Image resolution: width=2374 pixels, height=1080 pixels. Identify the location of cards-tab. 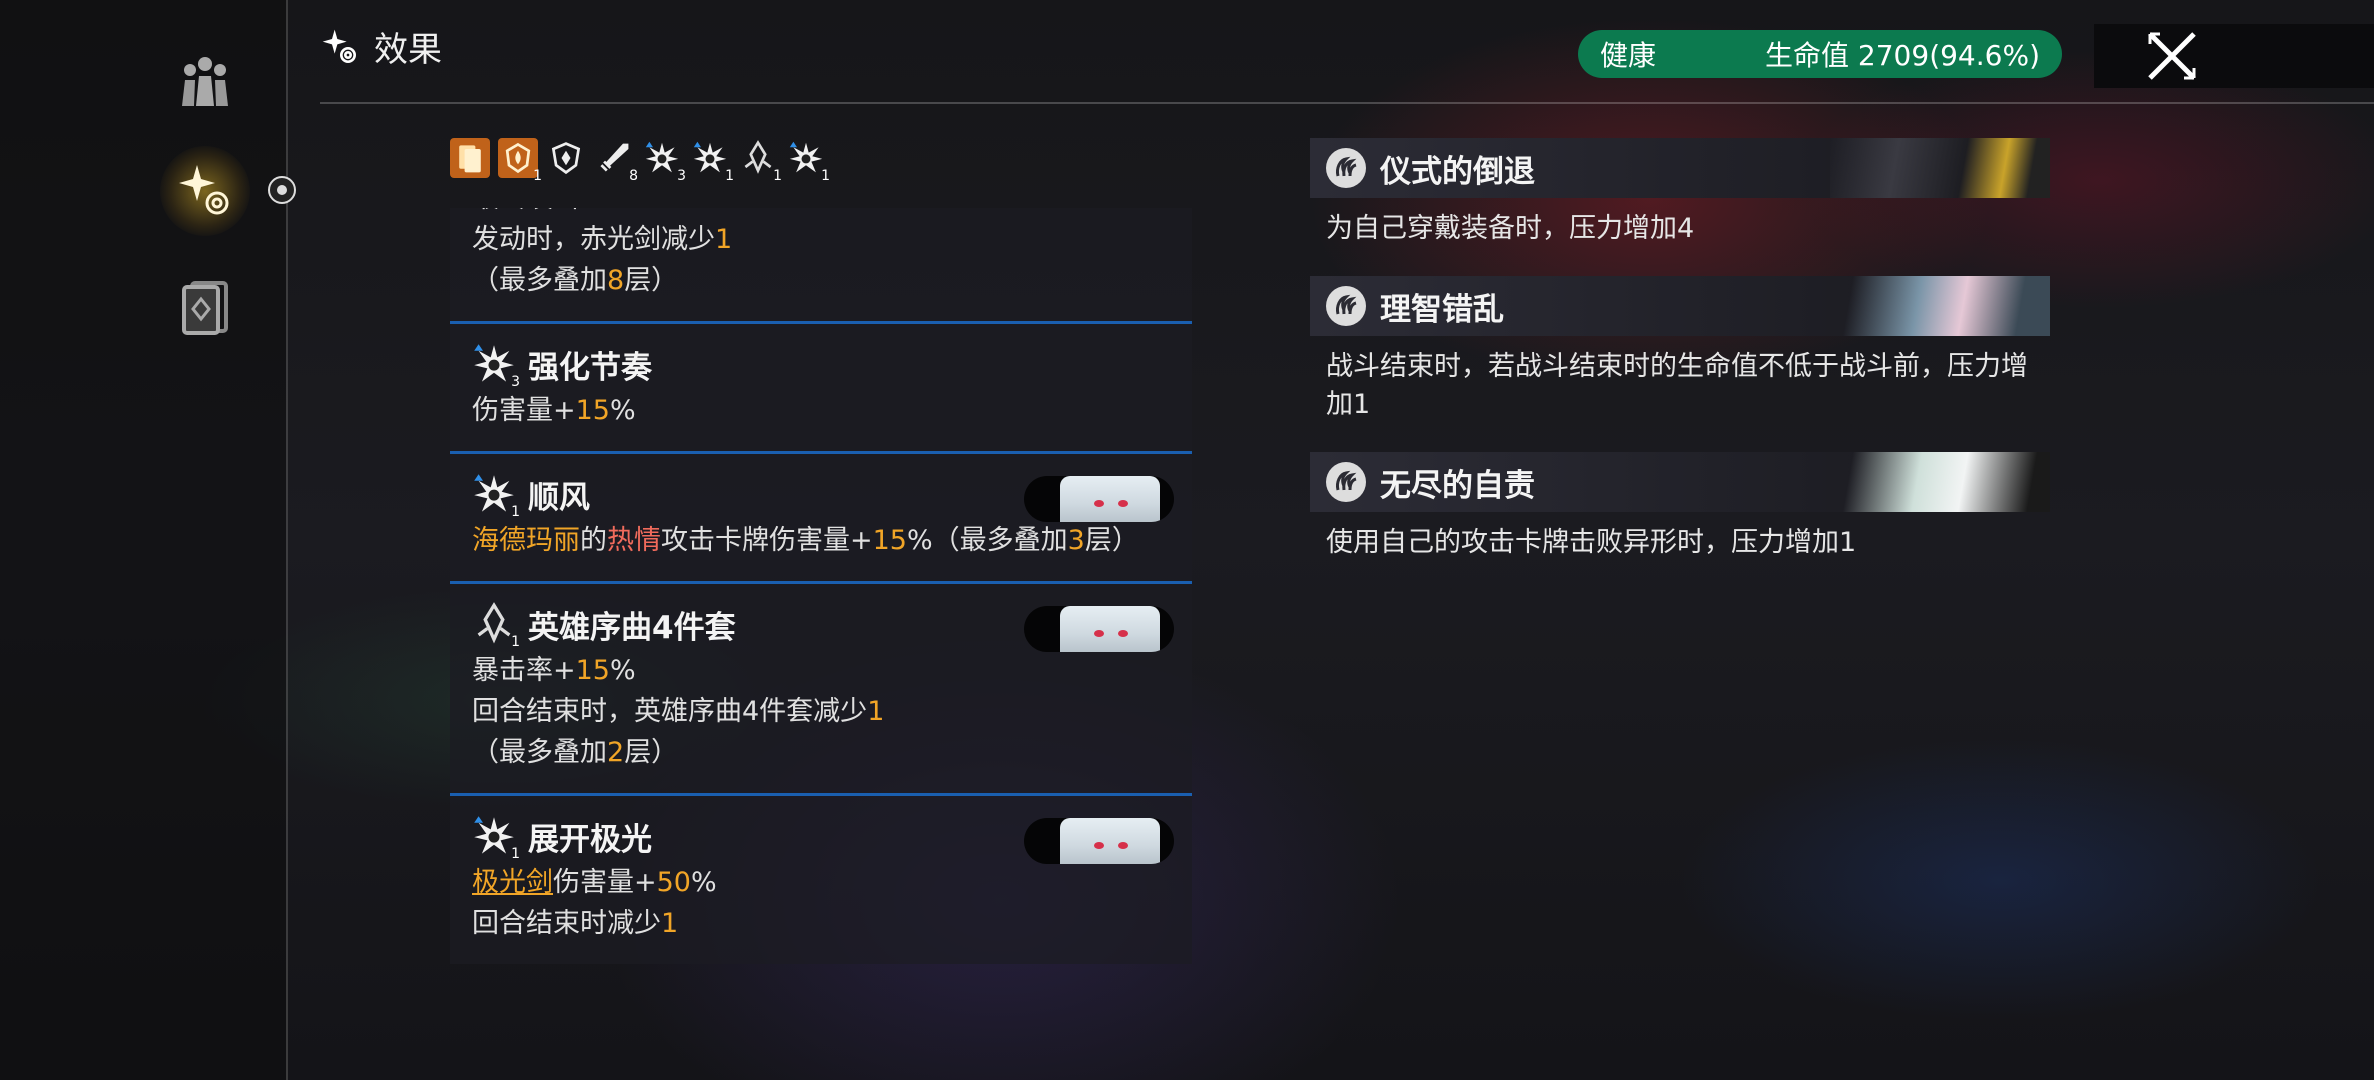
(205, 307).